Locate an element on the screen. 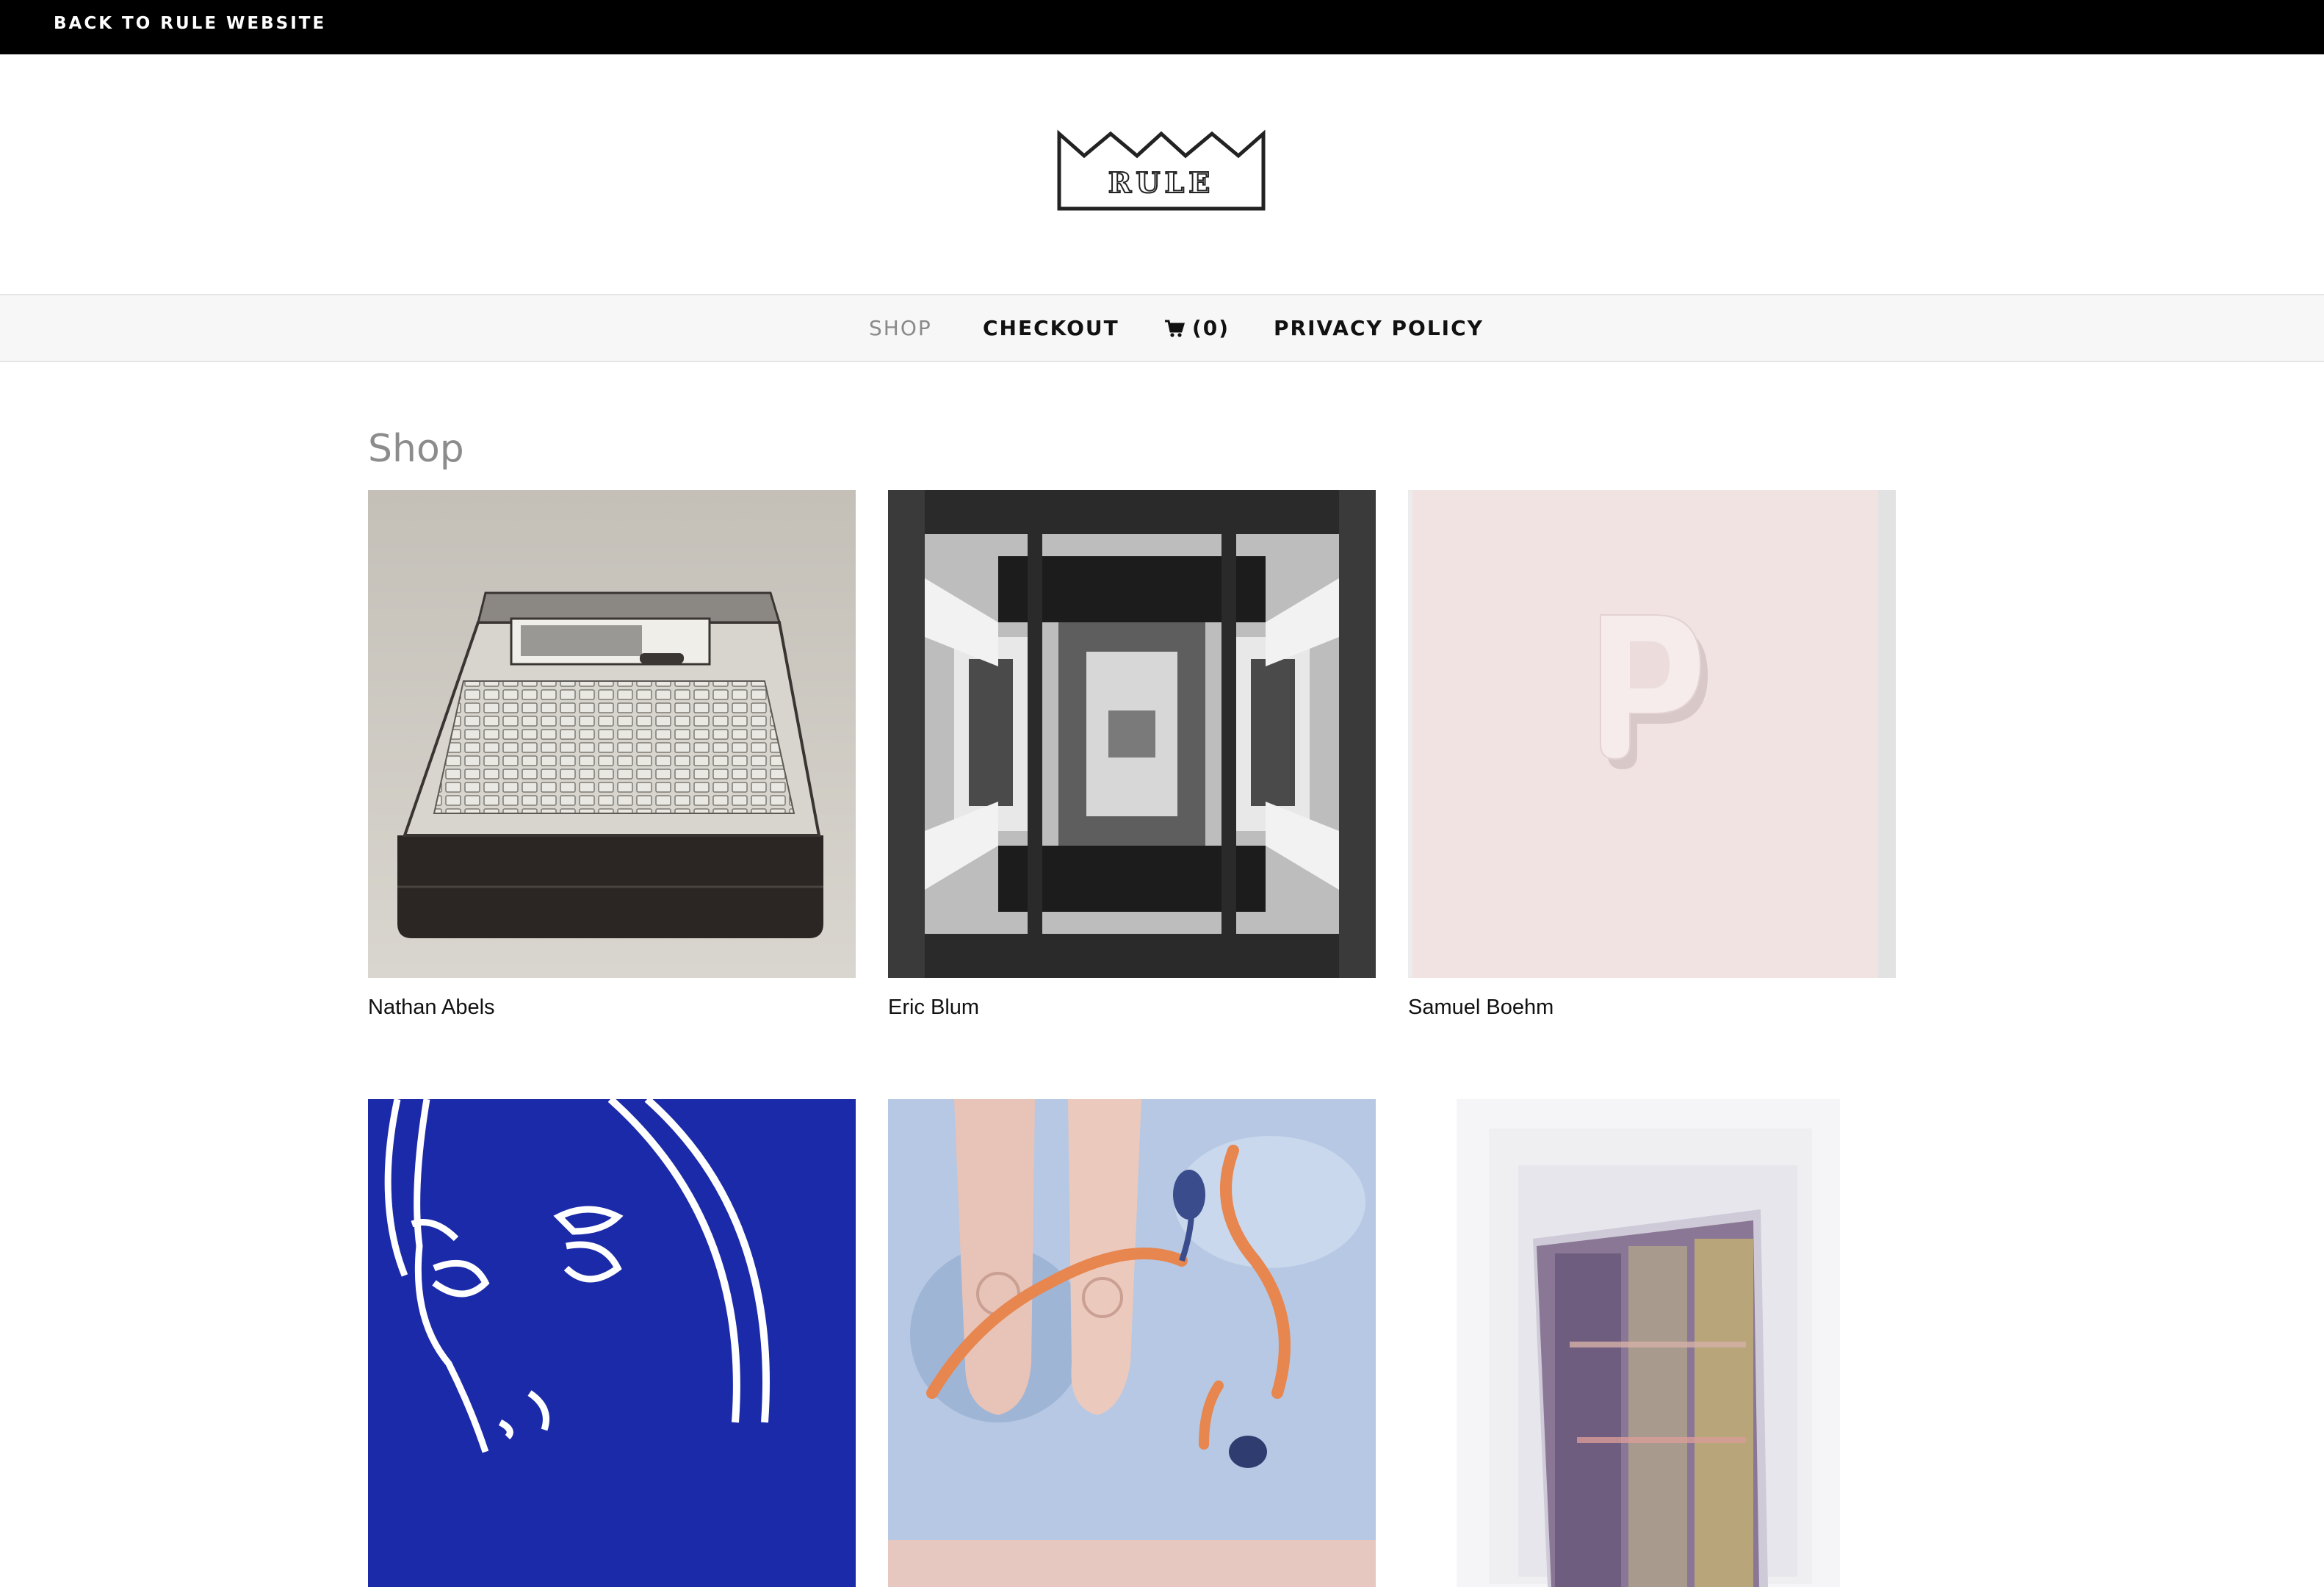  logo-text: RULE is located at coordinates (1161, 182).